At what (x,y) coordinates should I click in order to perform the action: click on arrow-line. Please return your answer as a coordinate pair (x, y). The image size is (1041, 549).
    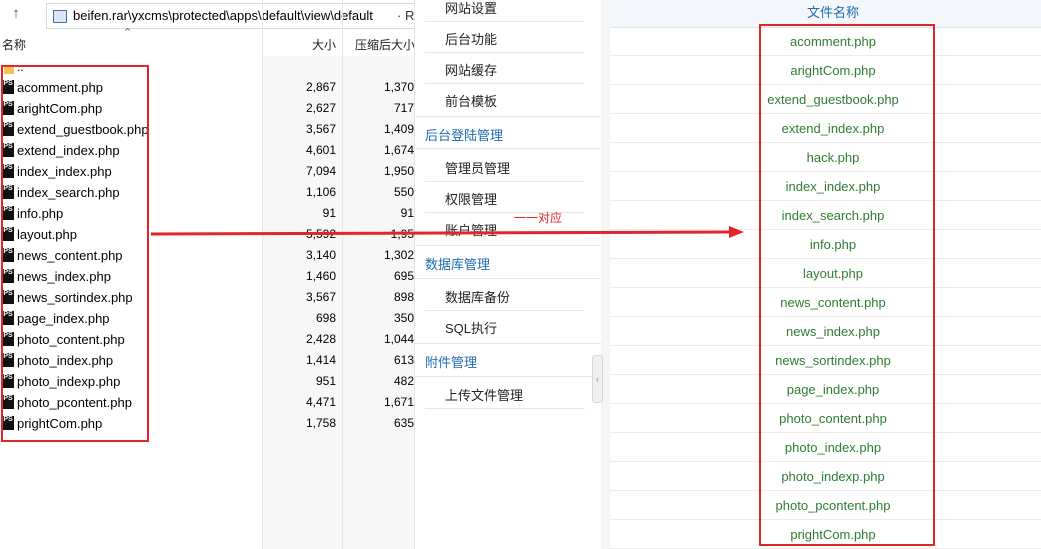
    Looking at the image, I should click on (440, 233).